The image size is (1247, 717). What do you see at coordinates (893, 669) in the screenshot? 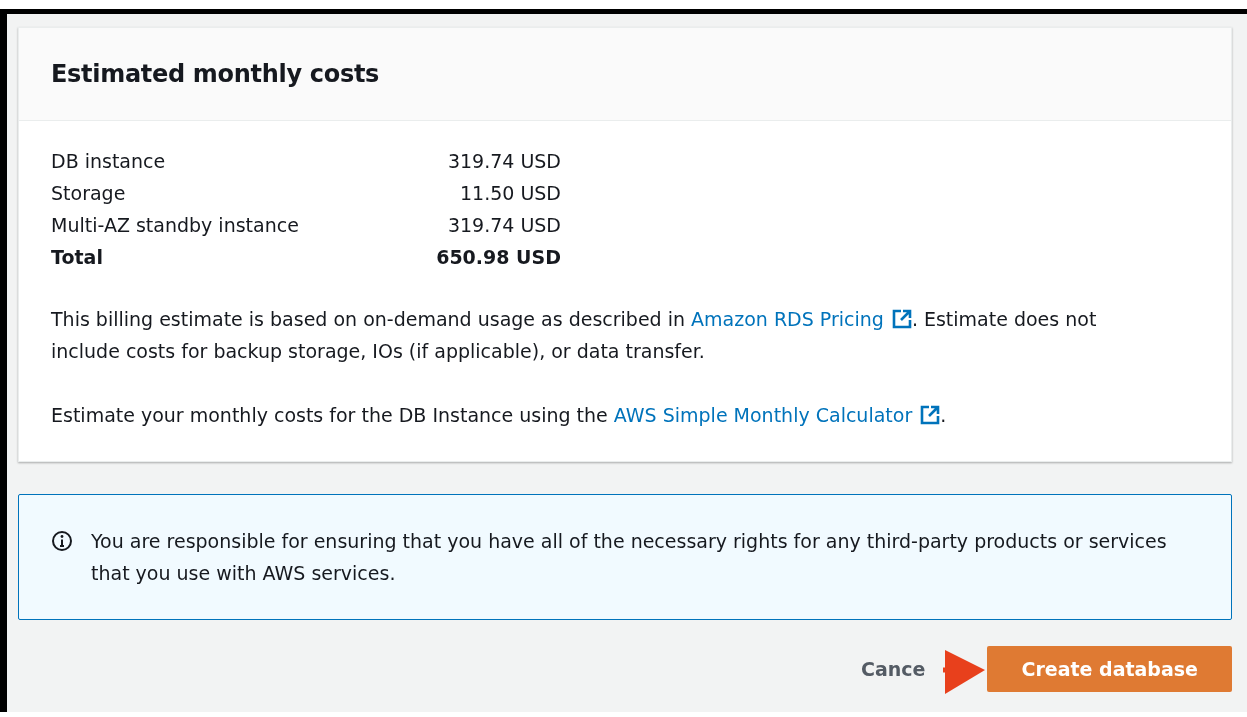
I see `cancel-button: Cance` at bounding box center [893, 669].